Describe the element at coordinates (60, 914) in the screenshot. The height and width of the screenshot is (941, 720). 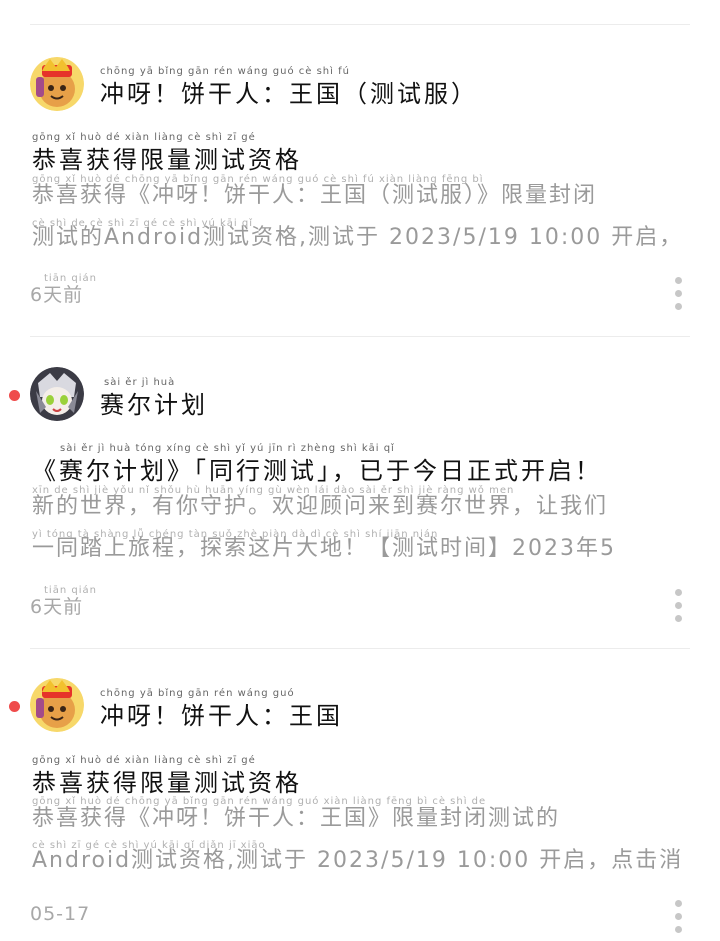
I see `time-label: 05-17` at that location.